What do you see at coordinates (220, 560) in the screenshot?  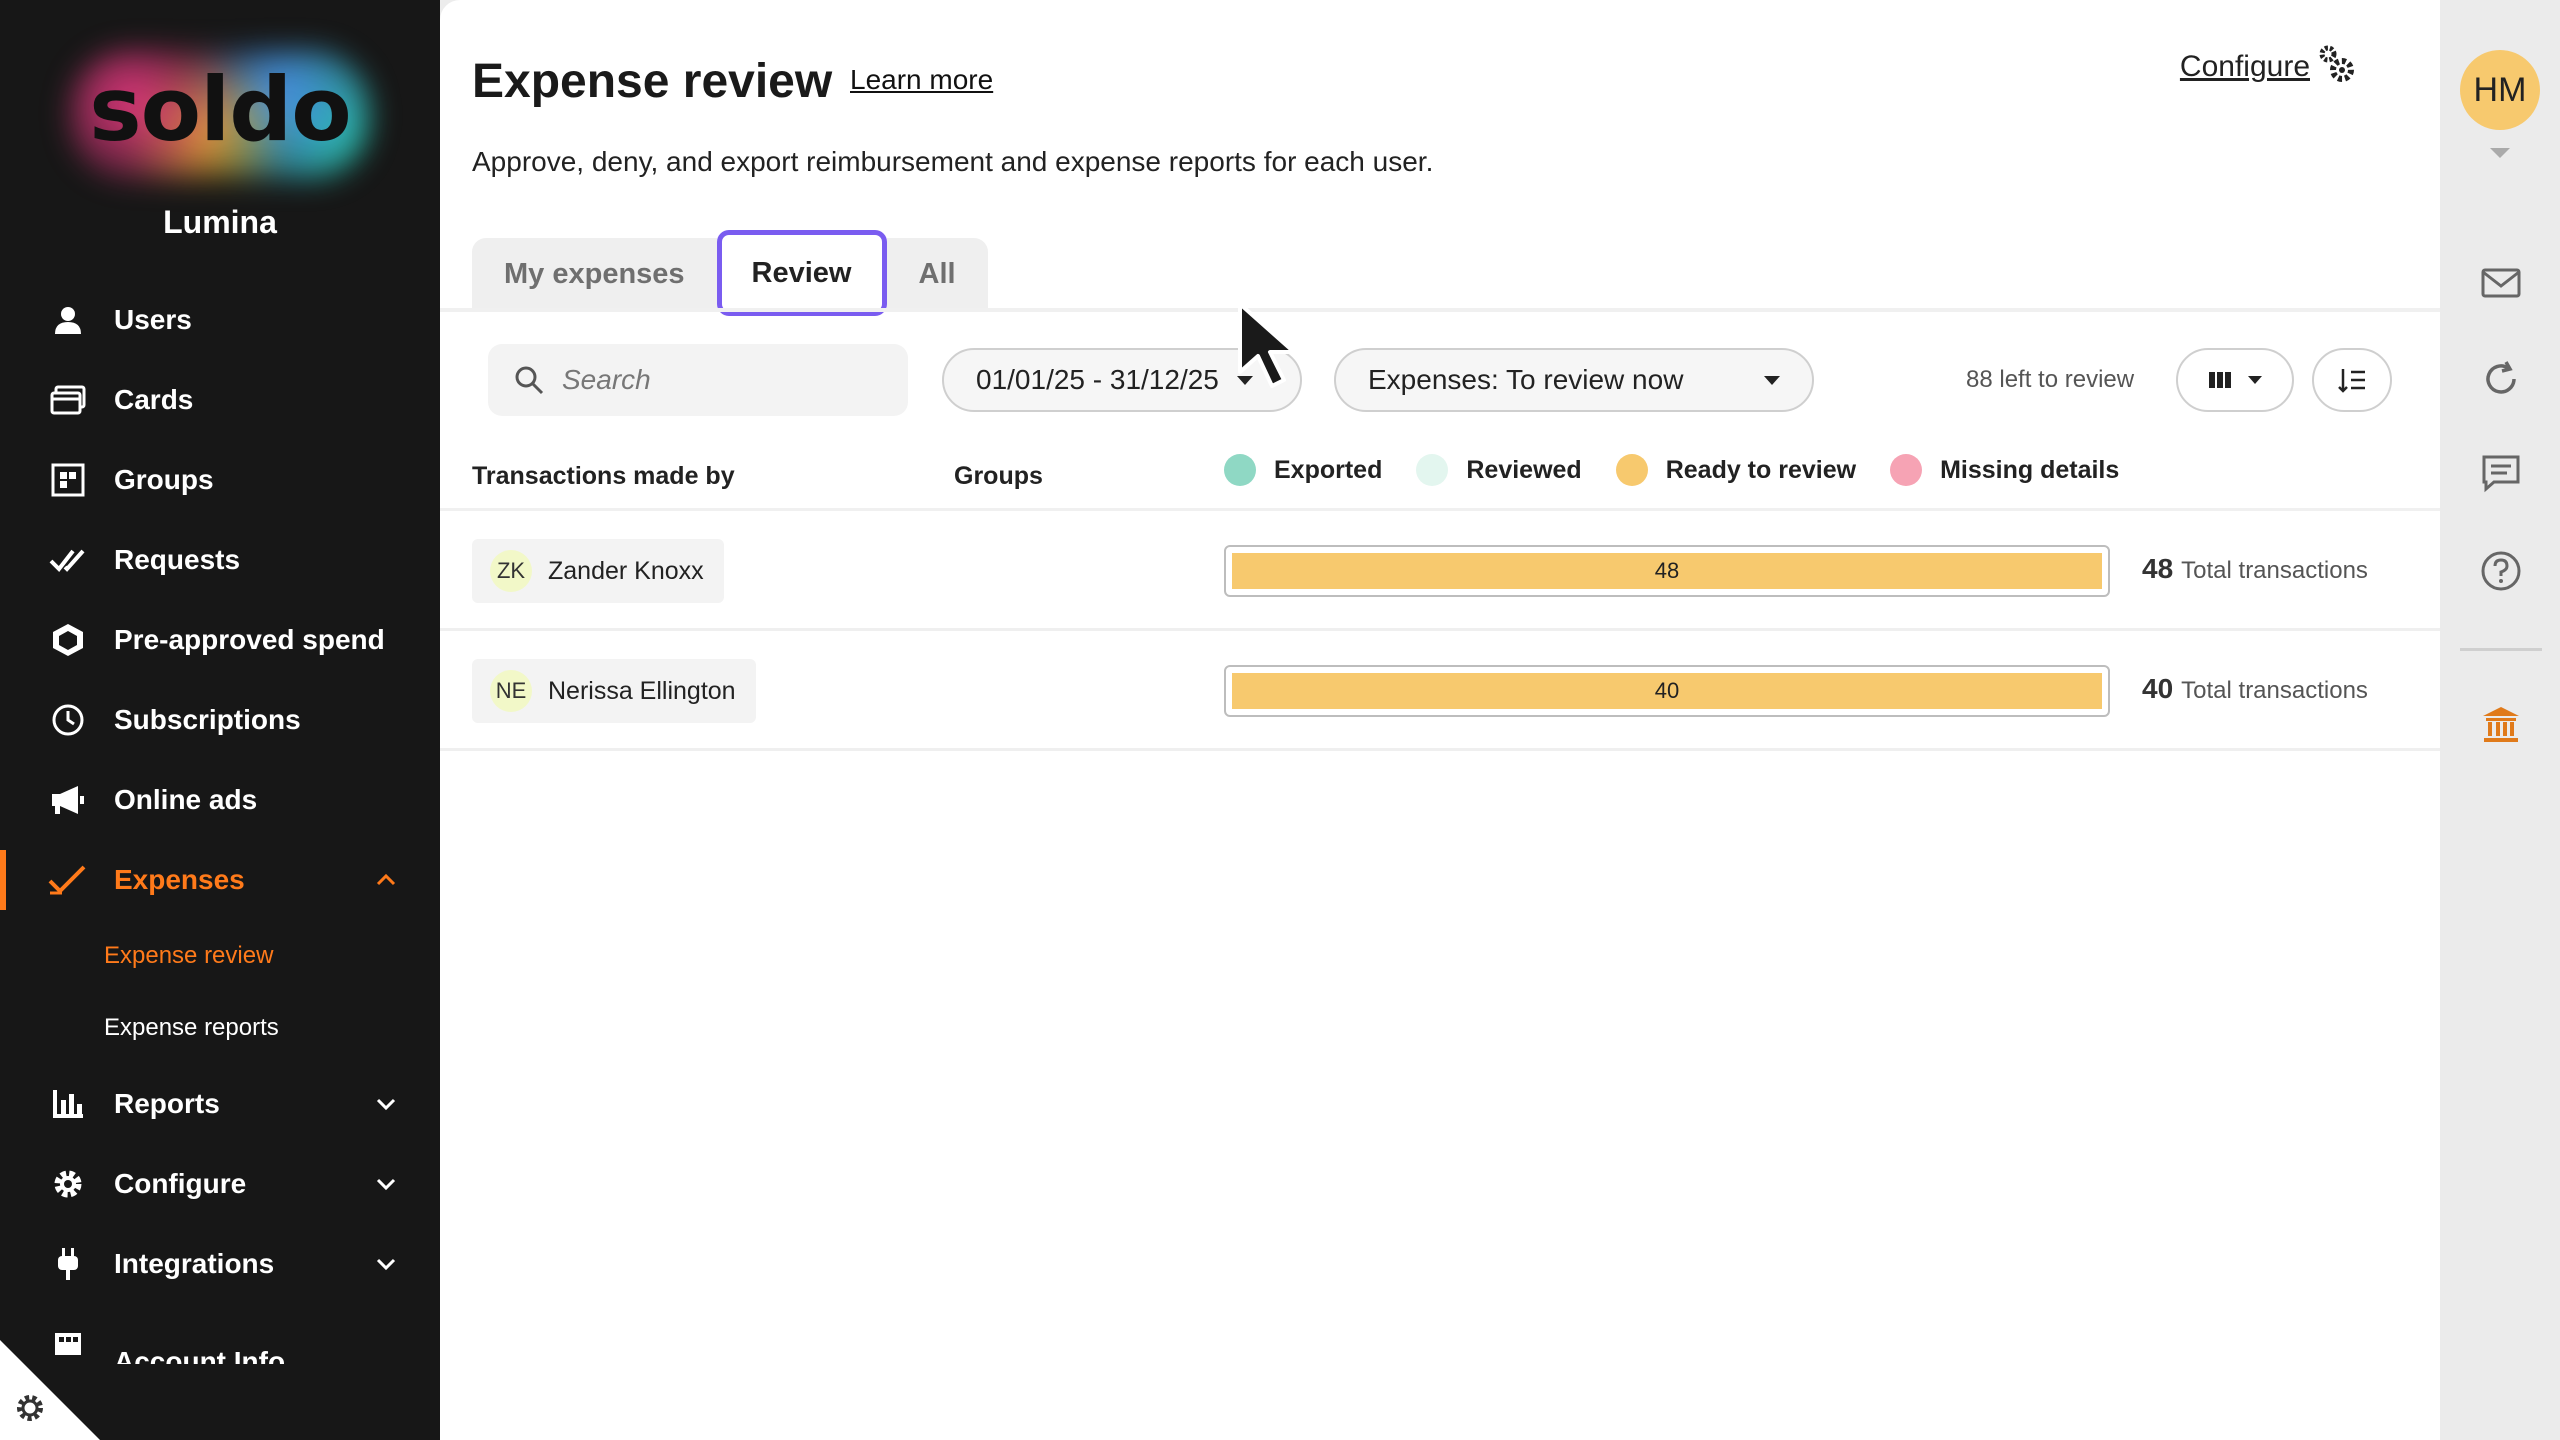 I see `sidebar-item-requests: Requests` at bounding box center [220, 560].